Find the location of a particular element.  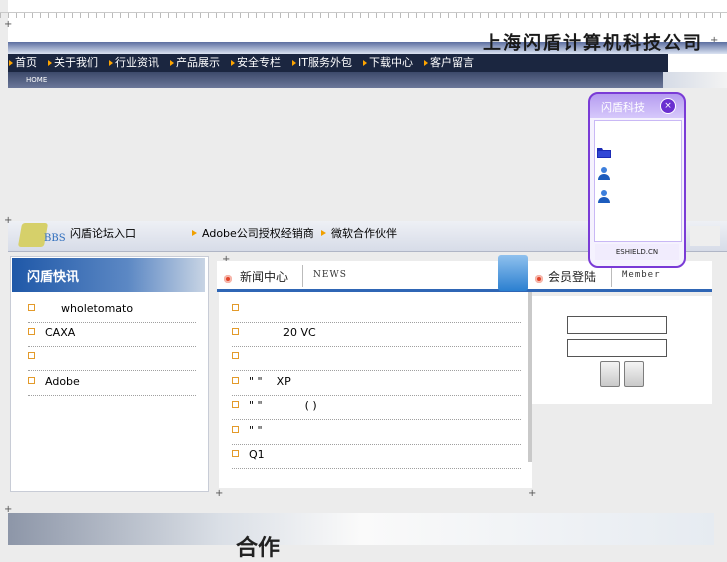

ms-partner-link: 微软合作伙伴 is located at coordinates (359, 234).